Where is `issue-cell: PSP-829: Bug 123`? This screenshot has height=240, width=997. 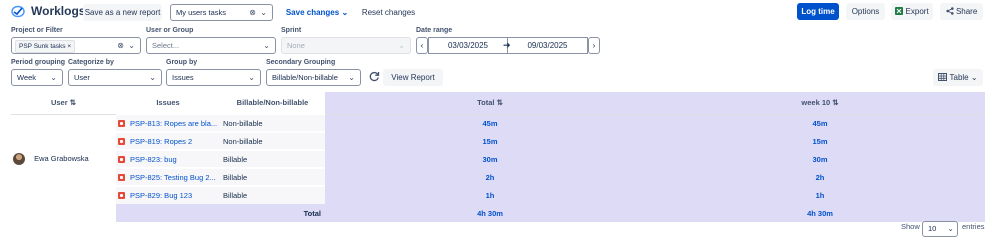
issue-cell: PSP-829: Bug 123 is located at coordinates (168, 194).